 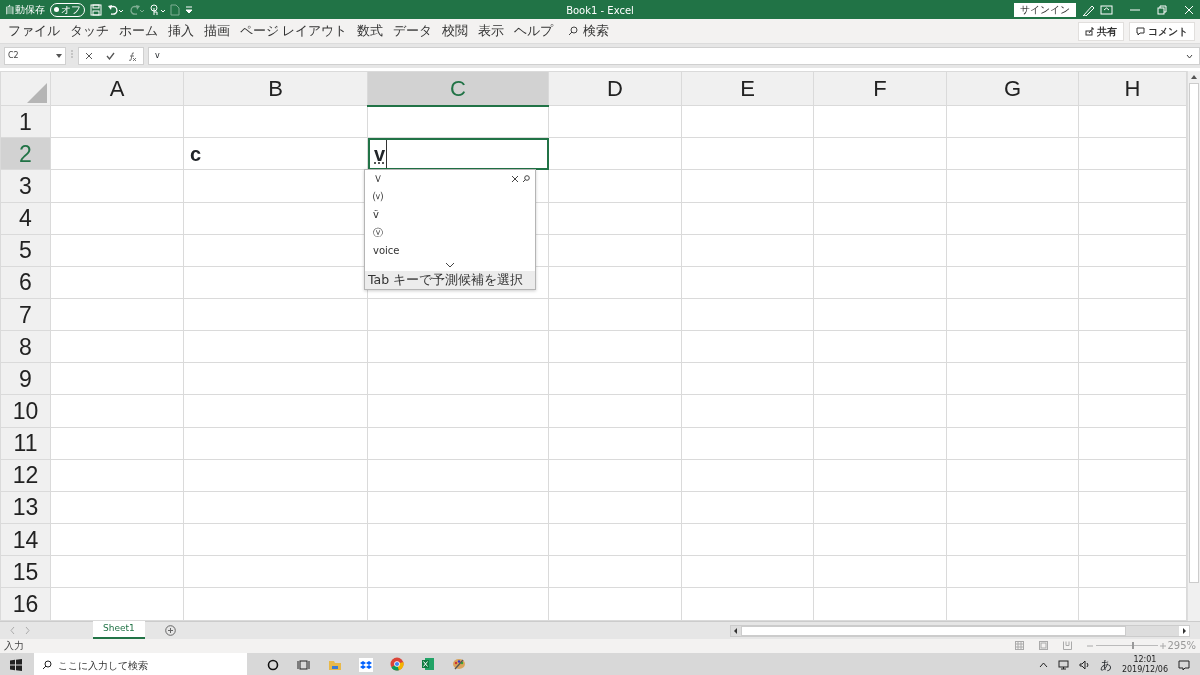 What do you see at coordinates (25, 539) in the screenshot?
I see `row-header: 14` at bounding box center [25, 539].